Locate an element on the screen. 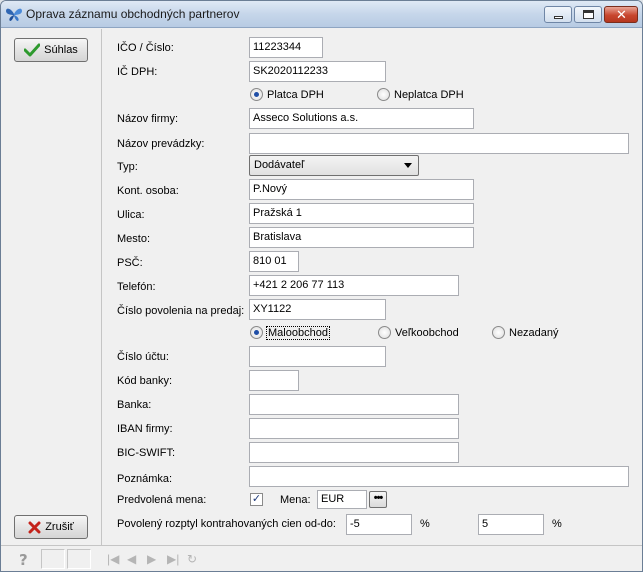 This screenshot has height=572, width=643. close-button: ✕ is located at coordinates (621, 14).